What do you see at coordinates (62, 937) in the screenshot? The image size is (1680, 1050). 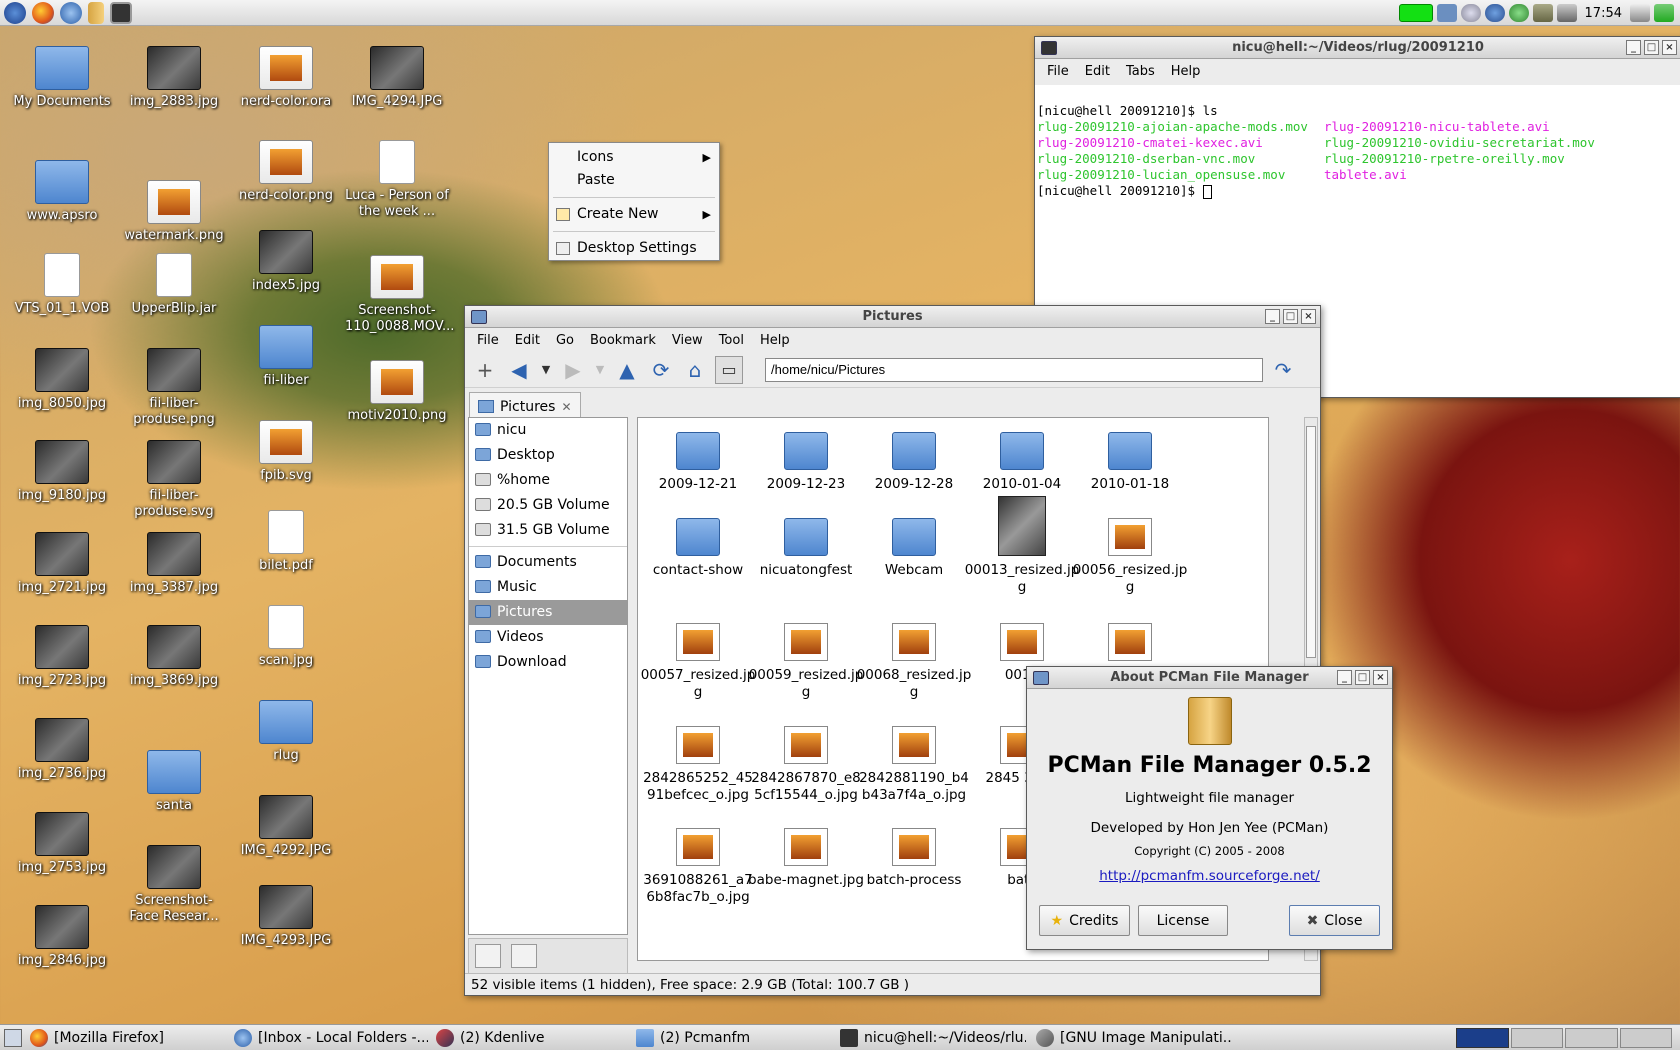 I see `desktop-icon: img_2846.jpg` at bounding box center [62, 937].